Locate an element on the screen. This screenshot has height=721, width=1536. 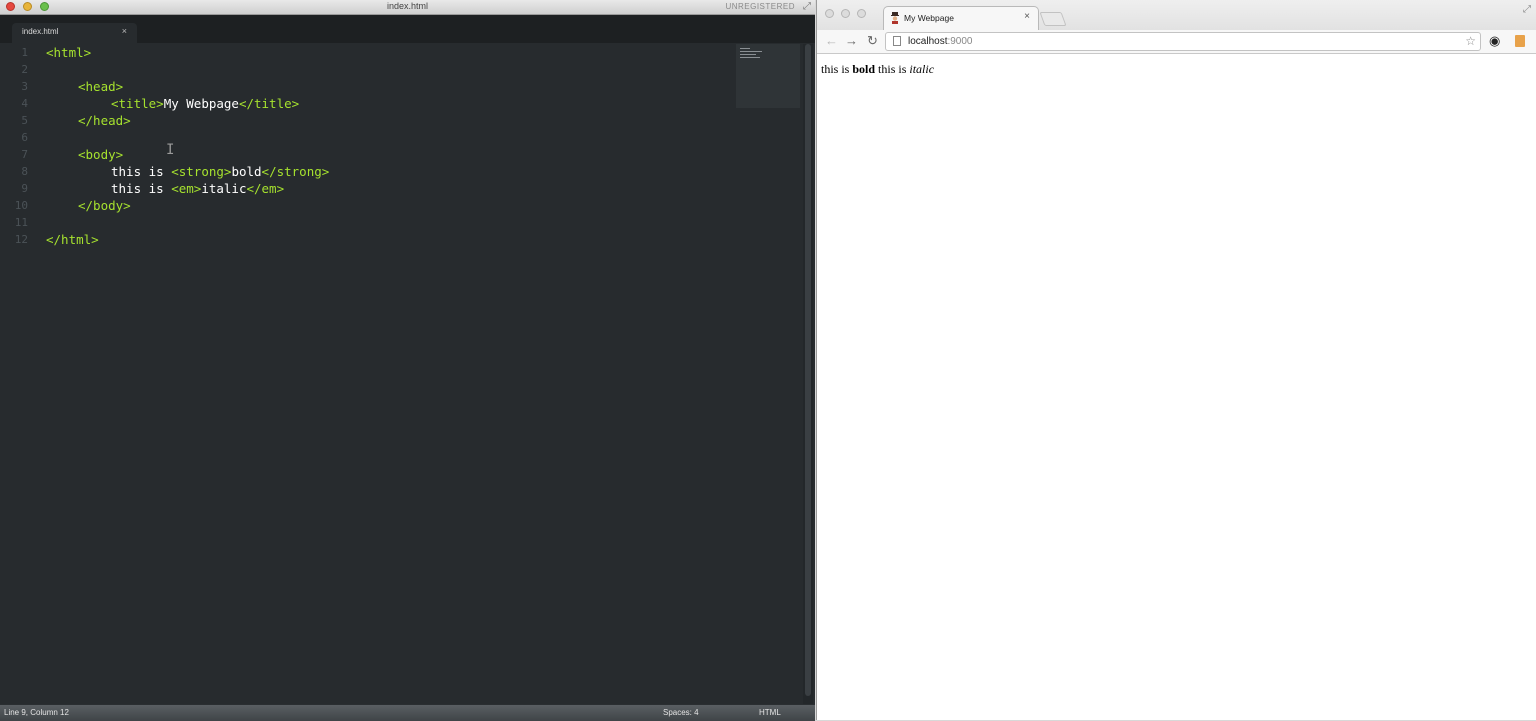
page-content: this is bold this is italic is located at coordinates (877, 69).